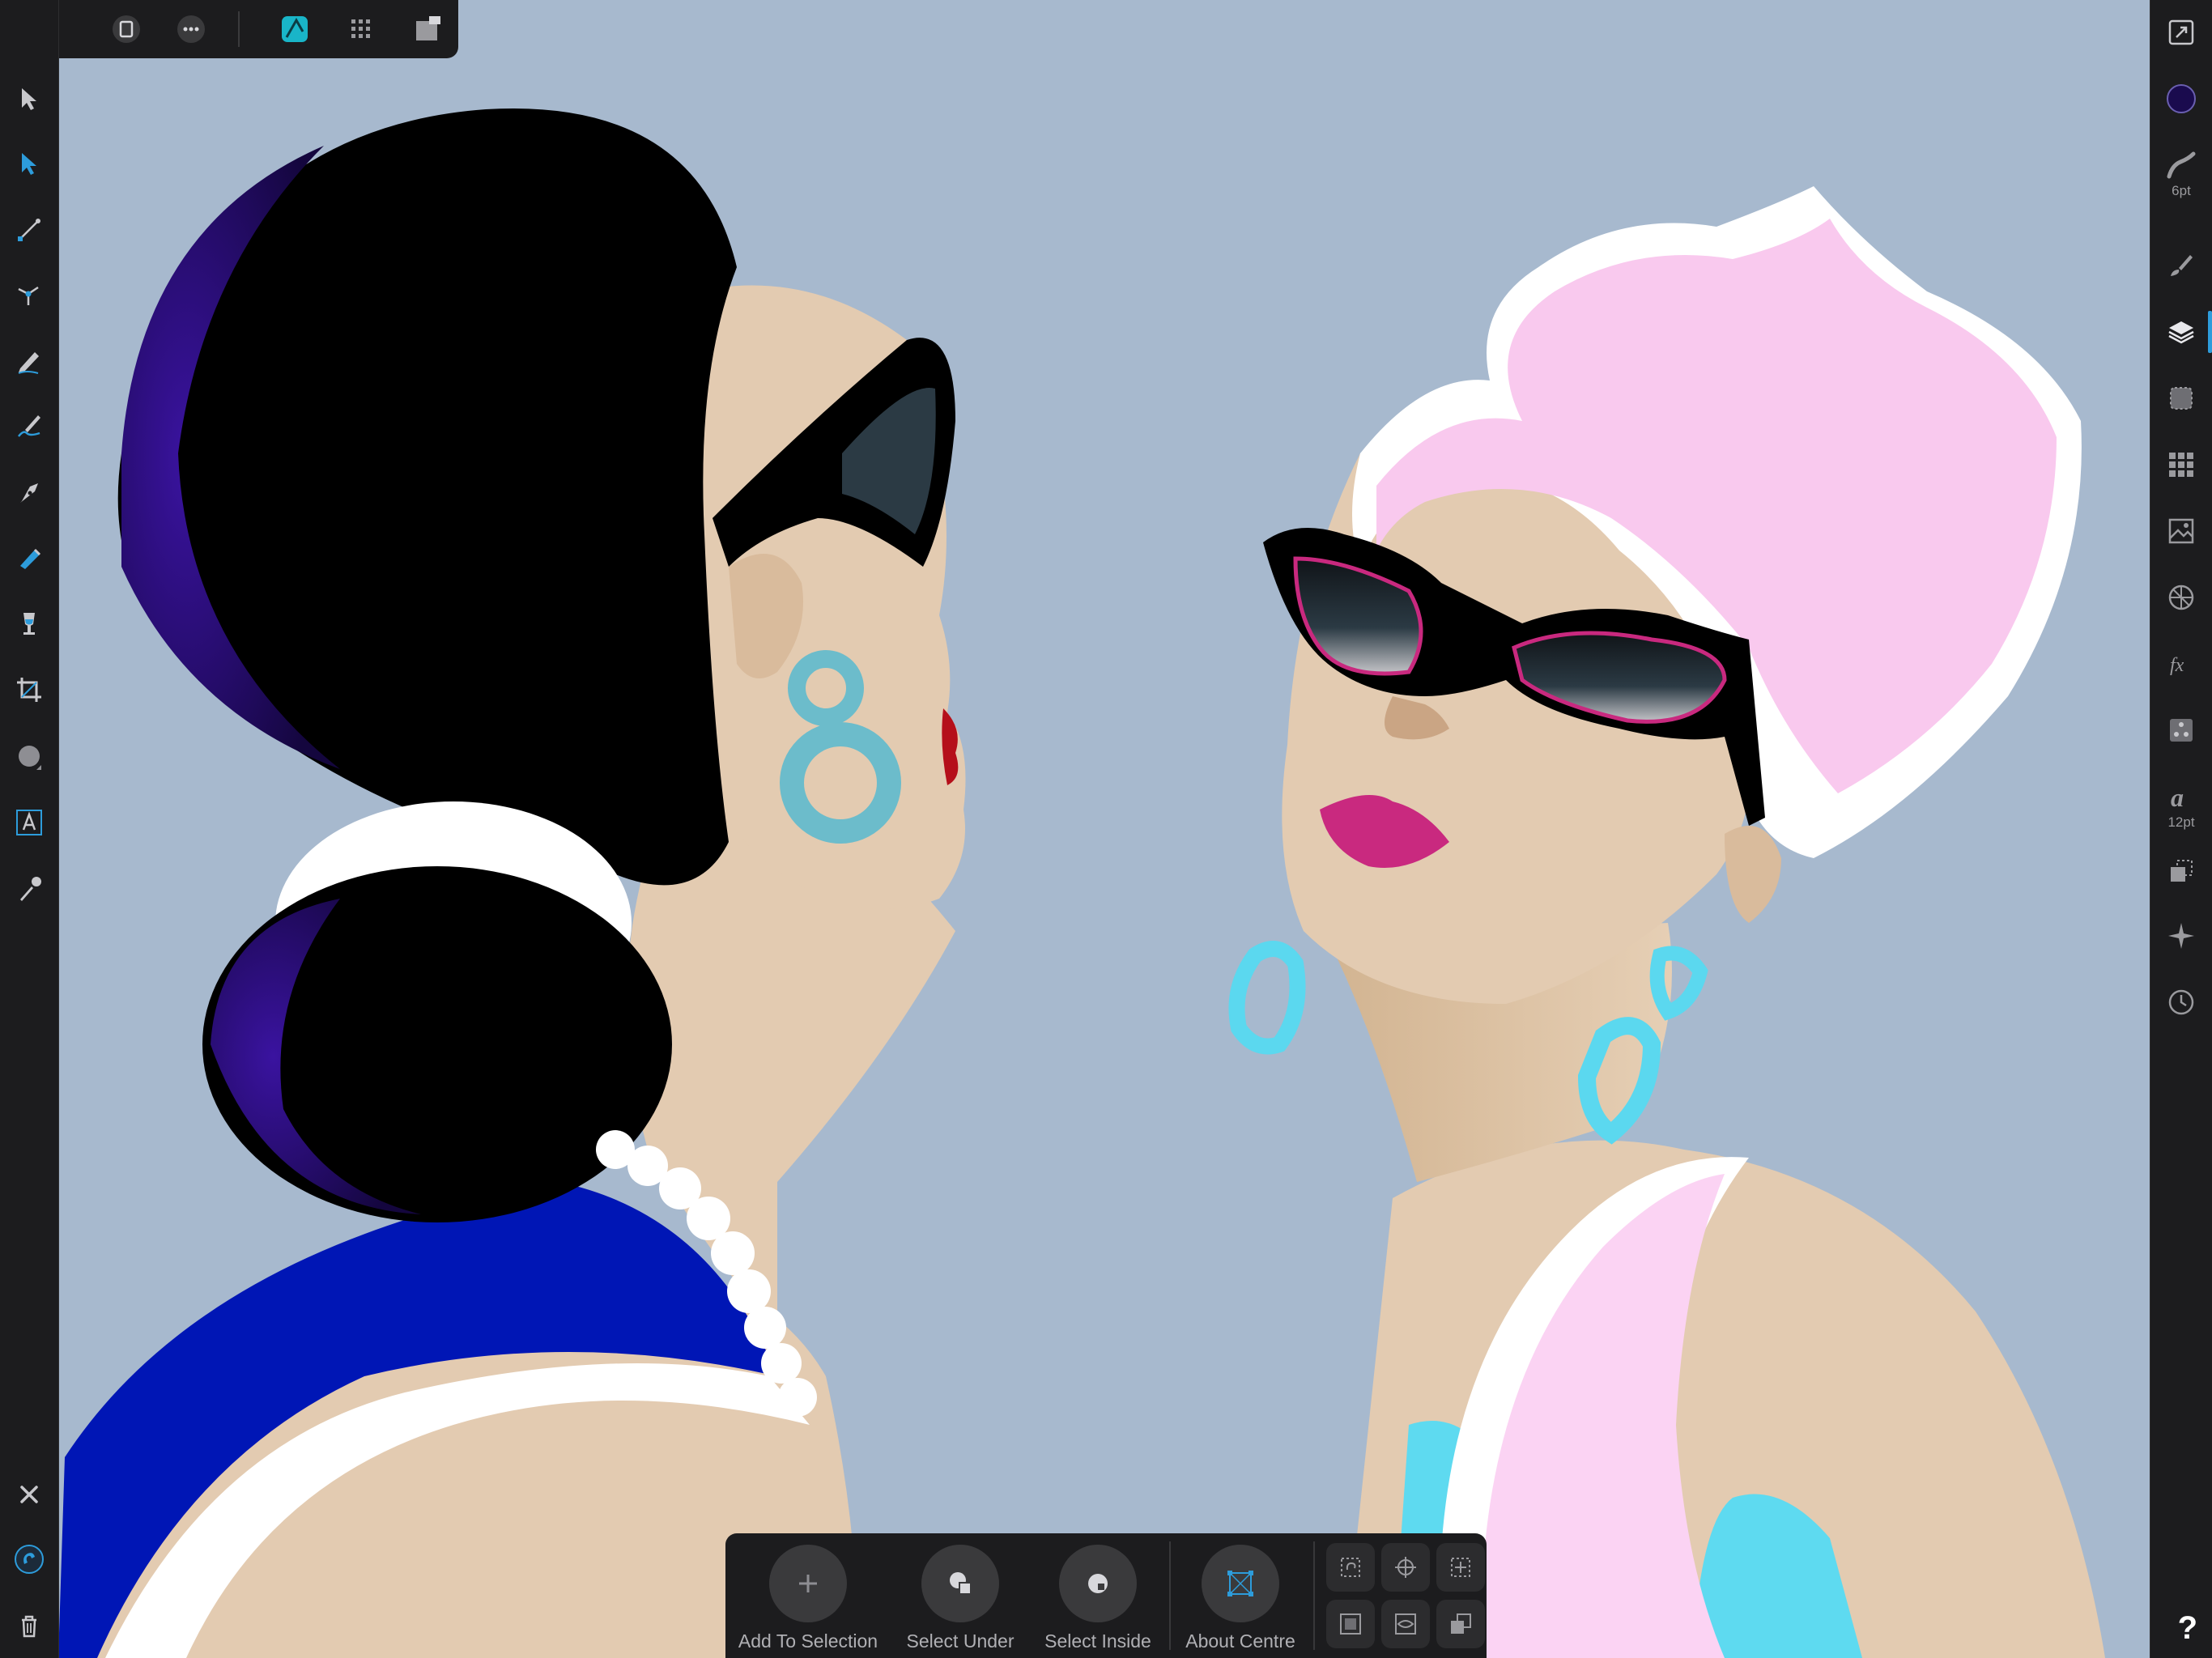 The width and height of the screenshot is (2212, 1658). I want to click on pen-tool-icon, so click(29, 492).